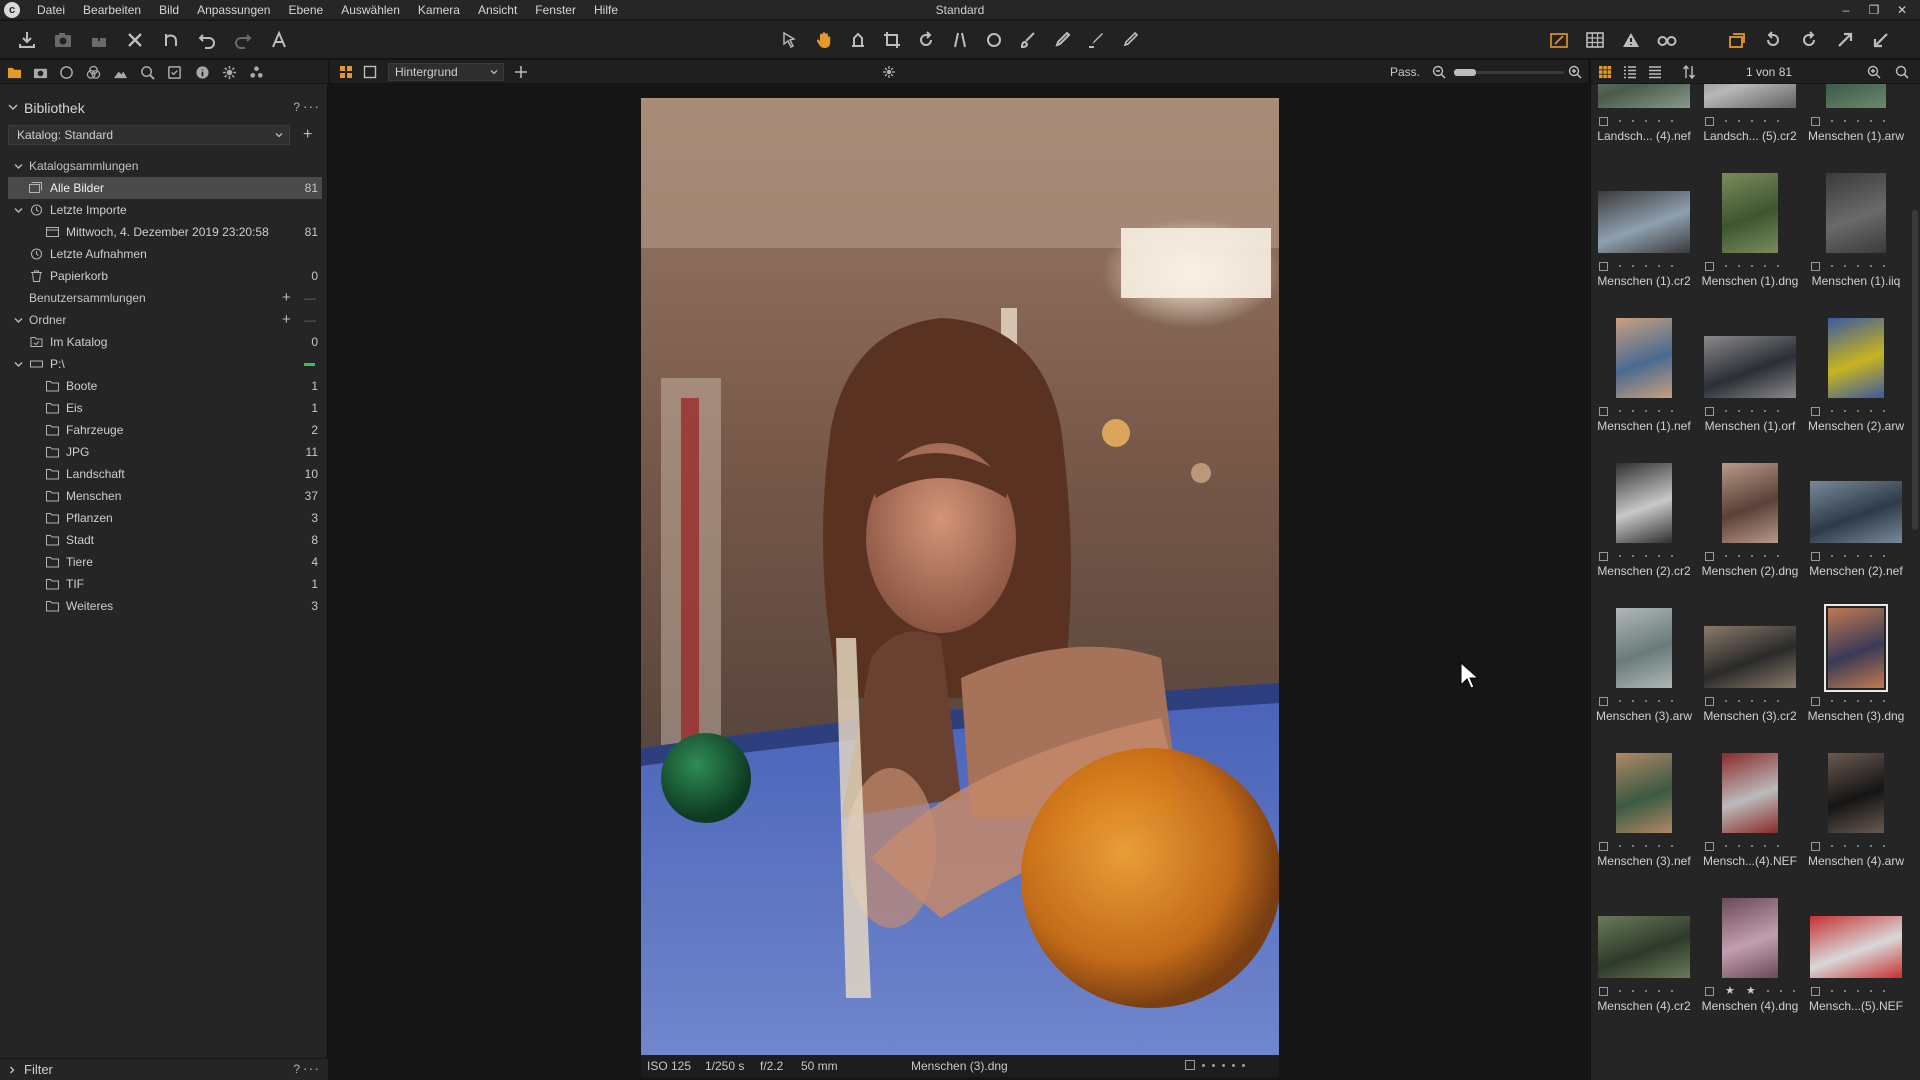  Describe the element at coordinates (169, 10) in the screenshot. I see `menu-bild: Bild` at that location.